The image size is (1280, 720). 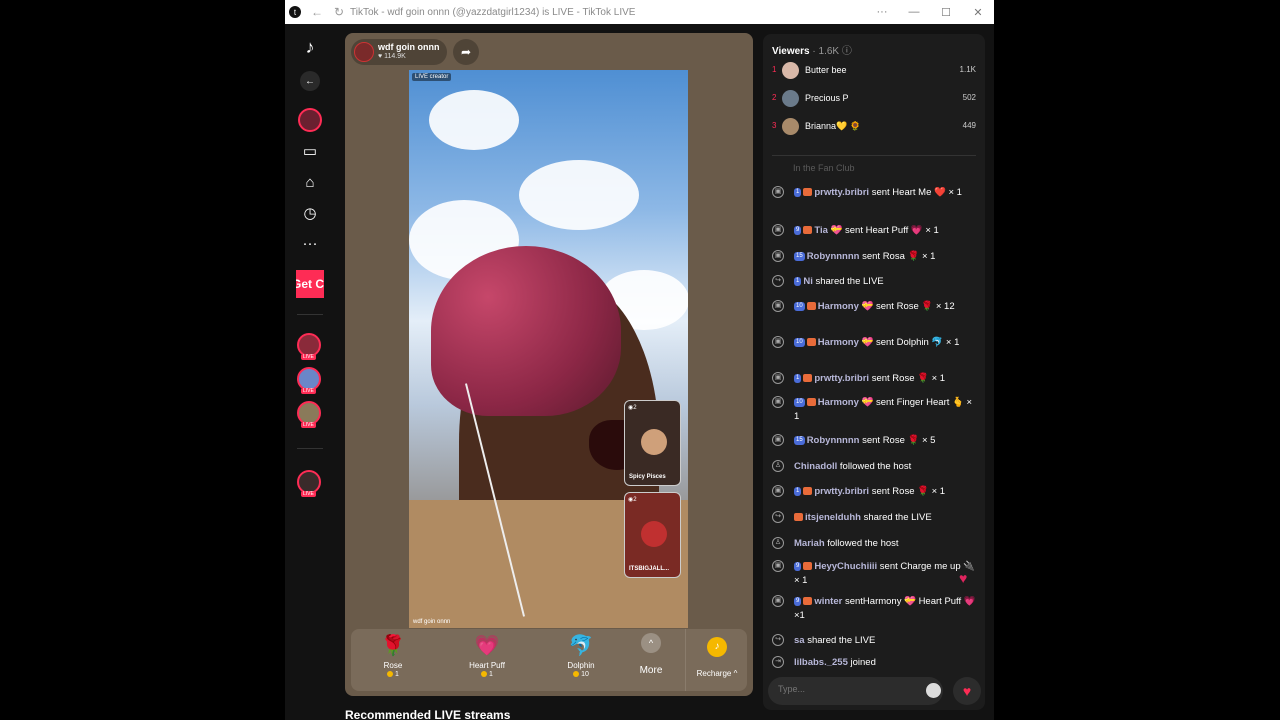 I want to click on viewer-avatar, so click(x=790, y=98).